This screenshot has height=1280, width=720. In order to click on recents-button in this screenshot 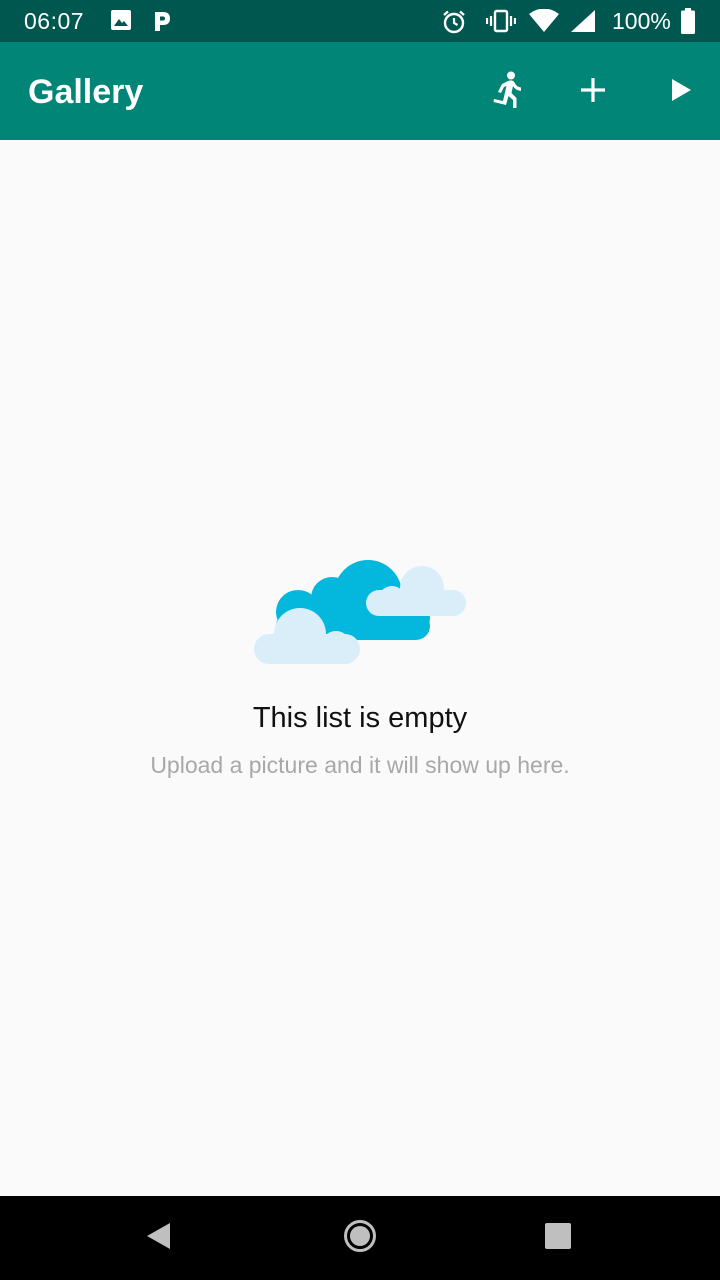, I will do `click(558, 1238)`.